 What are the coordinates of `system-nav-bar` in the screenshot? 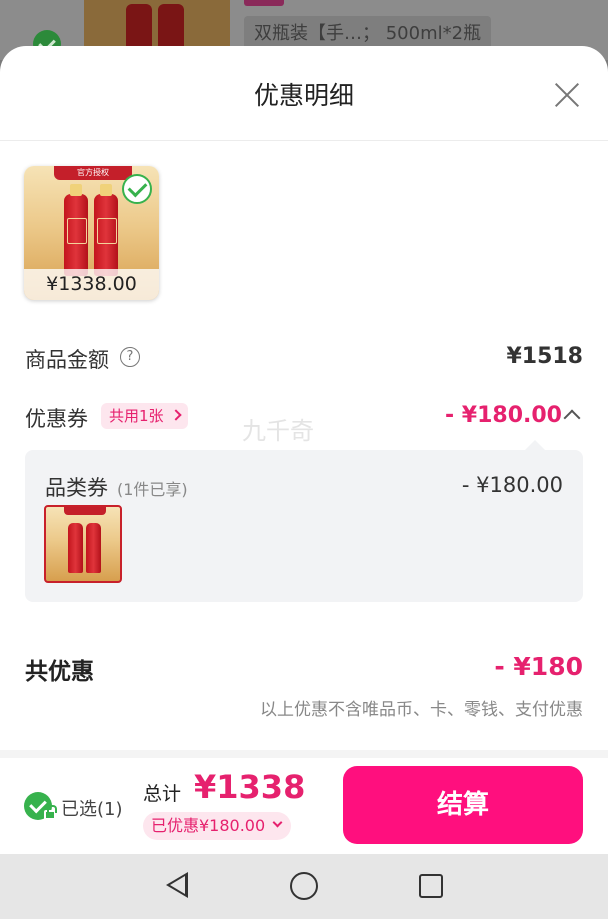 It's located at (304, 886).